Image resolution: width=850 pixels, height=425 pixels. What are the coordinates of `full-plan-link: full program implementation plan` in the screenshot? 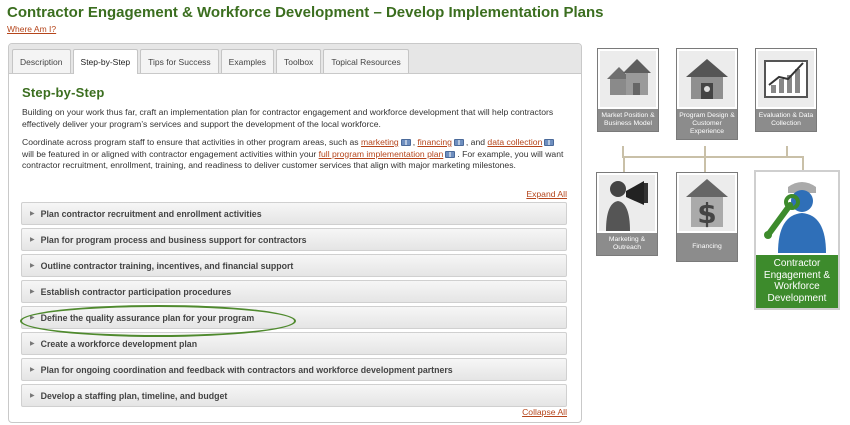 It's located at (381, 154).